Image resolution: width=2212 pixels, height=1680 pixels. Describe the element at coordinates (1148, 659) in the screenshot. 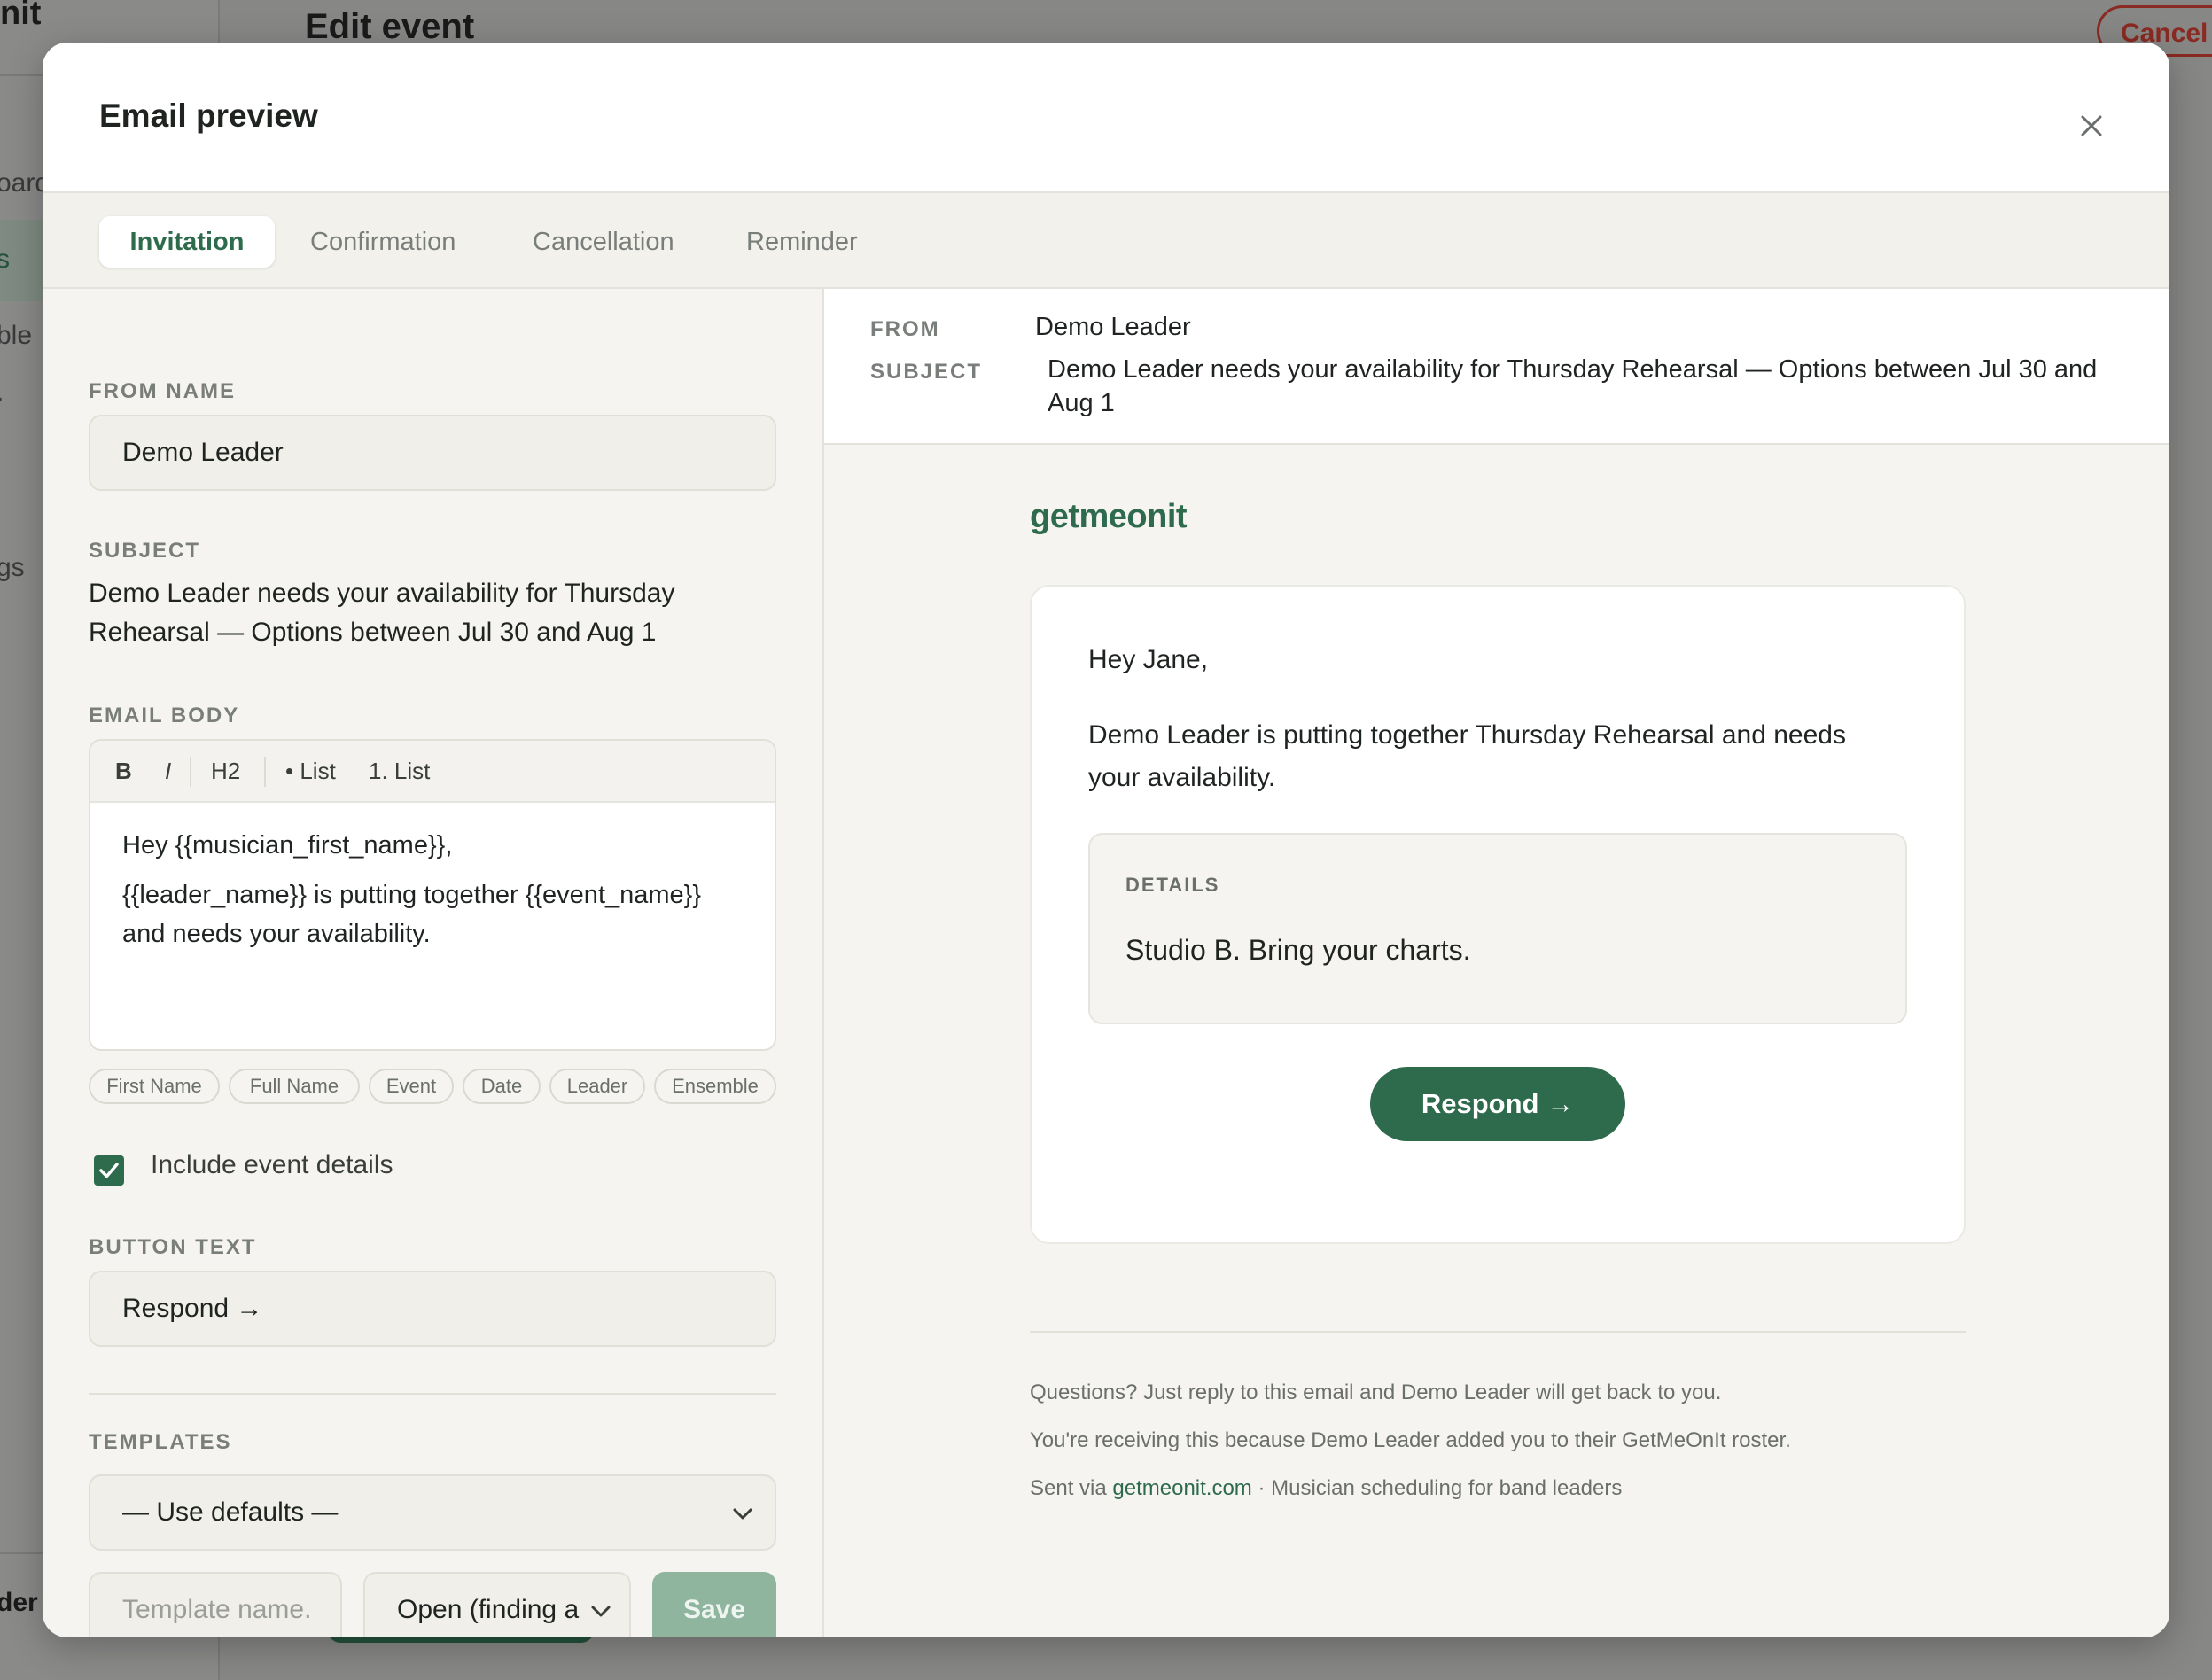

I see `email-greeting: Hey Jane,` at that location.